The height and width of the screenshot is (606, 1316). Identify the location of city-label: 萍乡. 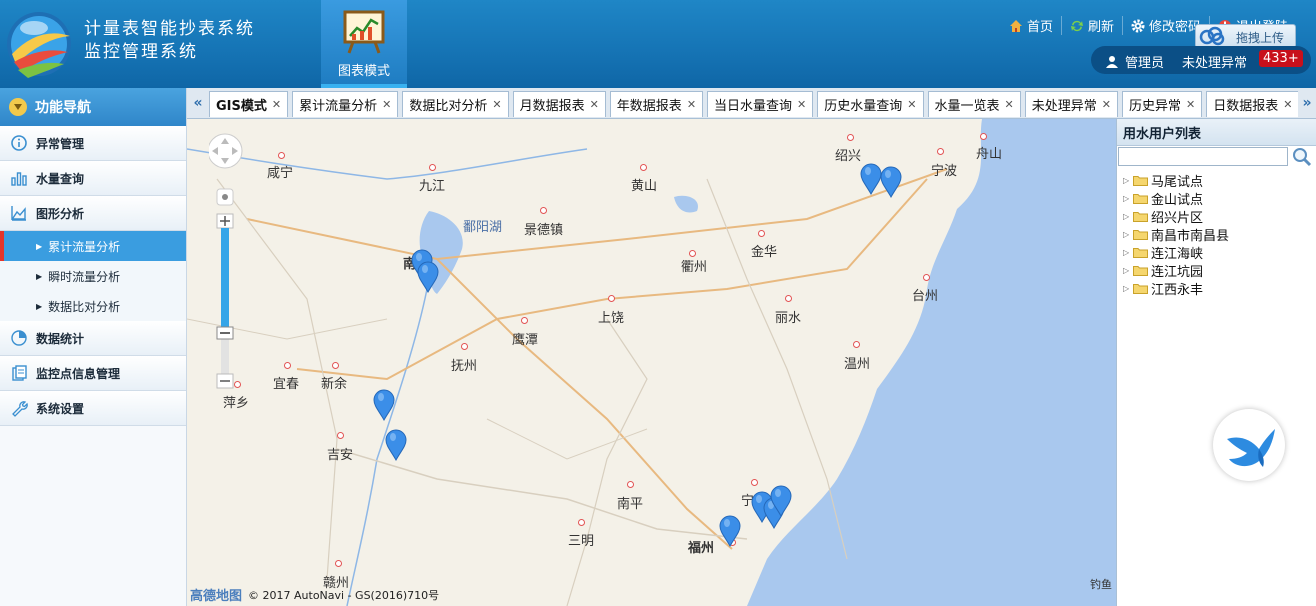
(236, 403).